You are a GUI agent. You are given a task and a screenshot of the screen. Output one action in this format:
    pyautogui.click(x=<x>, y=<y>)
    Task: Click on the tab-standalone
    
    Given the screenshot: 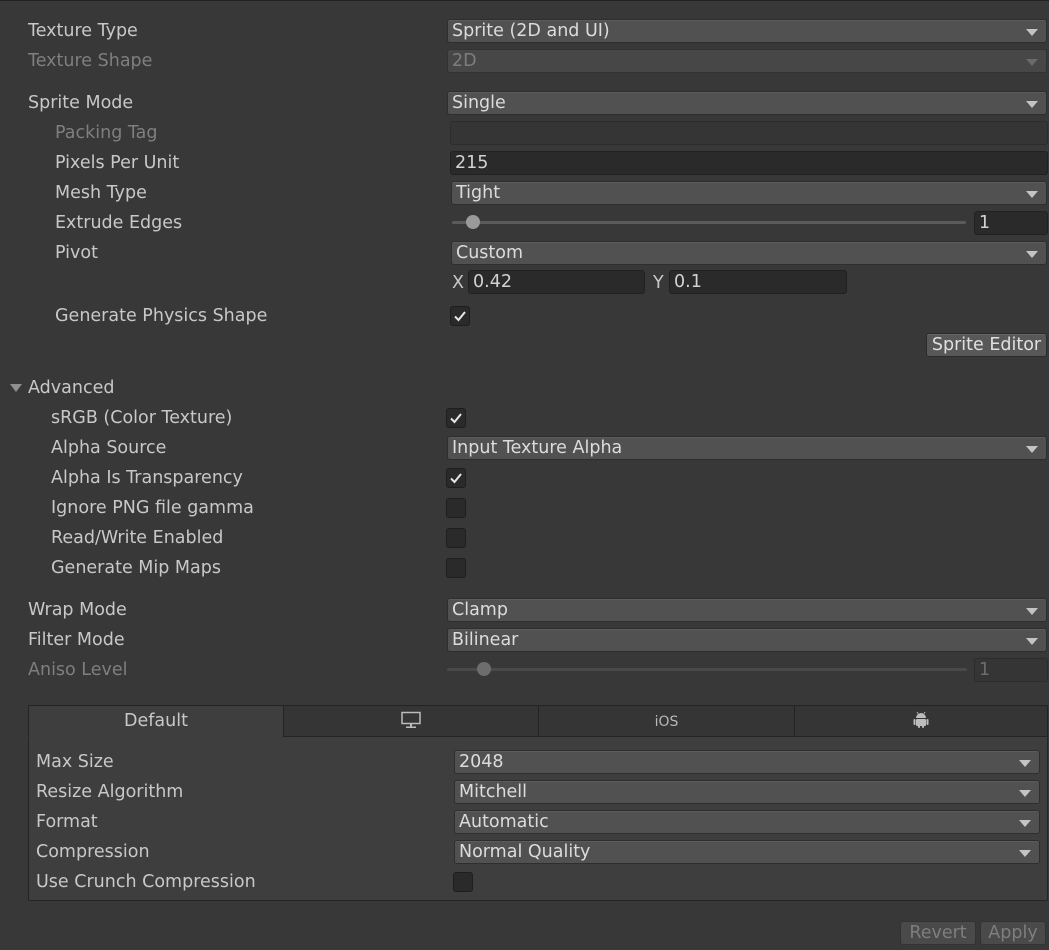 What is the action you would take?
    pyautogui.click(x=411, y=721)
    